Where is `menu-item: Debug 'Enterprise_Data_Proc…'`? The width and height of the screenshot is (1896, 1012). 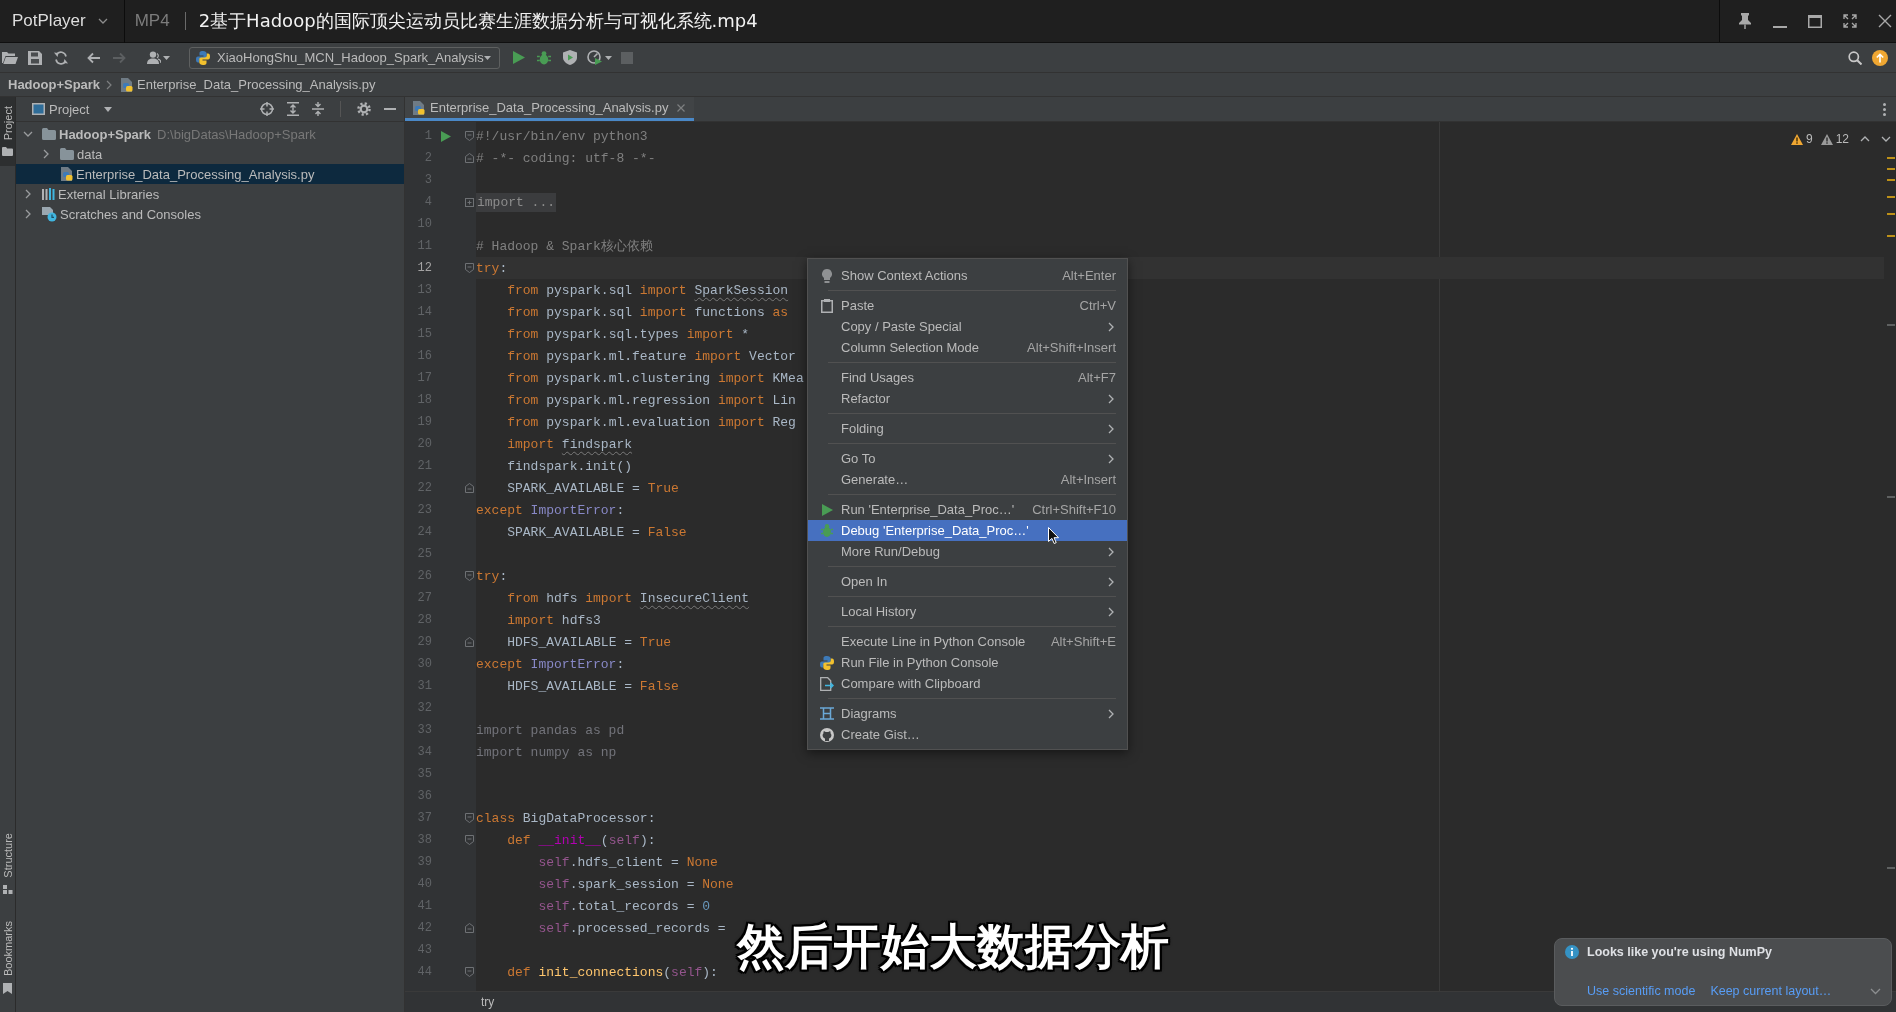 menu-item: Debug 'Enterprise_Data_Proc…' is located at coordinates (967, 530).